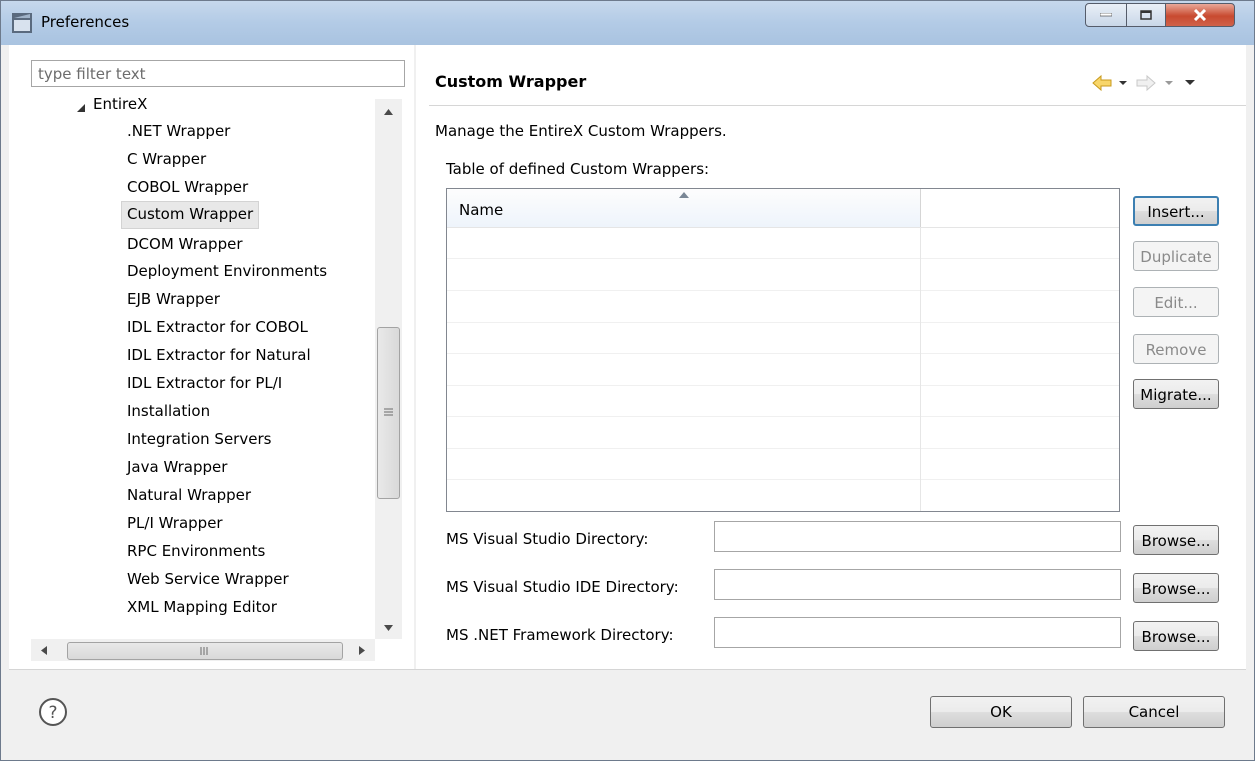 This screenshot has width=1255, height=761. I want to click on column-header-name-label: Name, so click(481, 210).